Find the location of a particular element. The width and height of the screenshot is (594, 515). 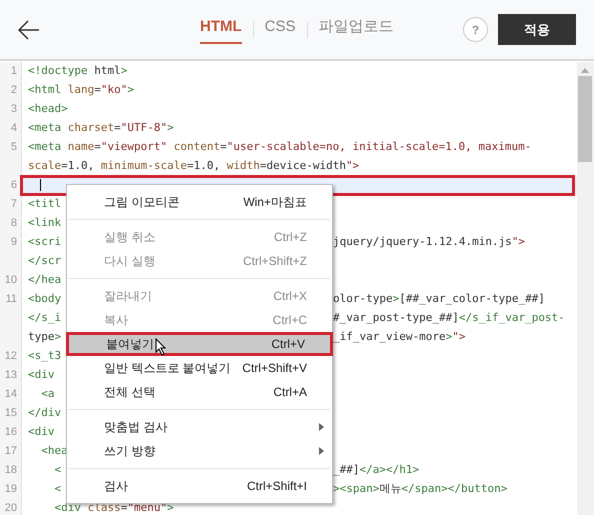

scroll-up-icon is located at coordinates (585, 70).